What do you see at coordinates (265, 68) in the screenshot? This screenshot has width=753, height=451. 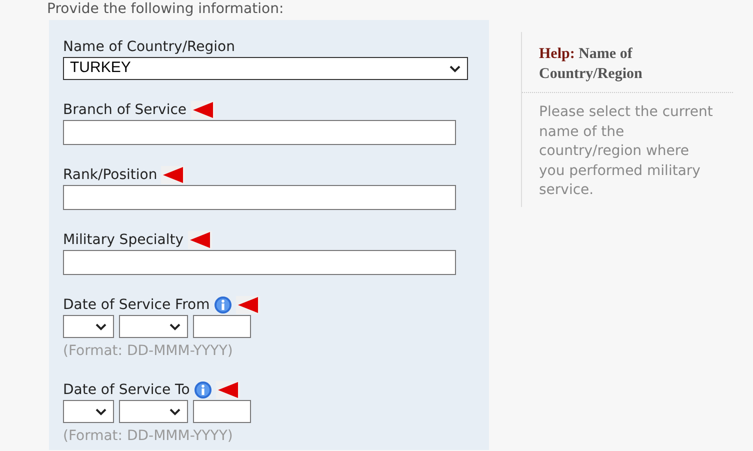 I see `country-dropdown: TURKEY` at bounding box center [265, 68].